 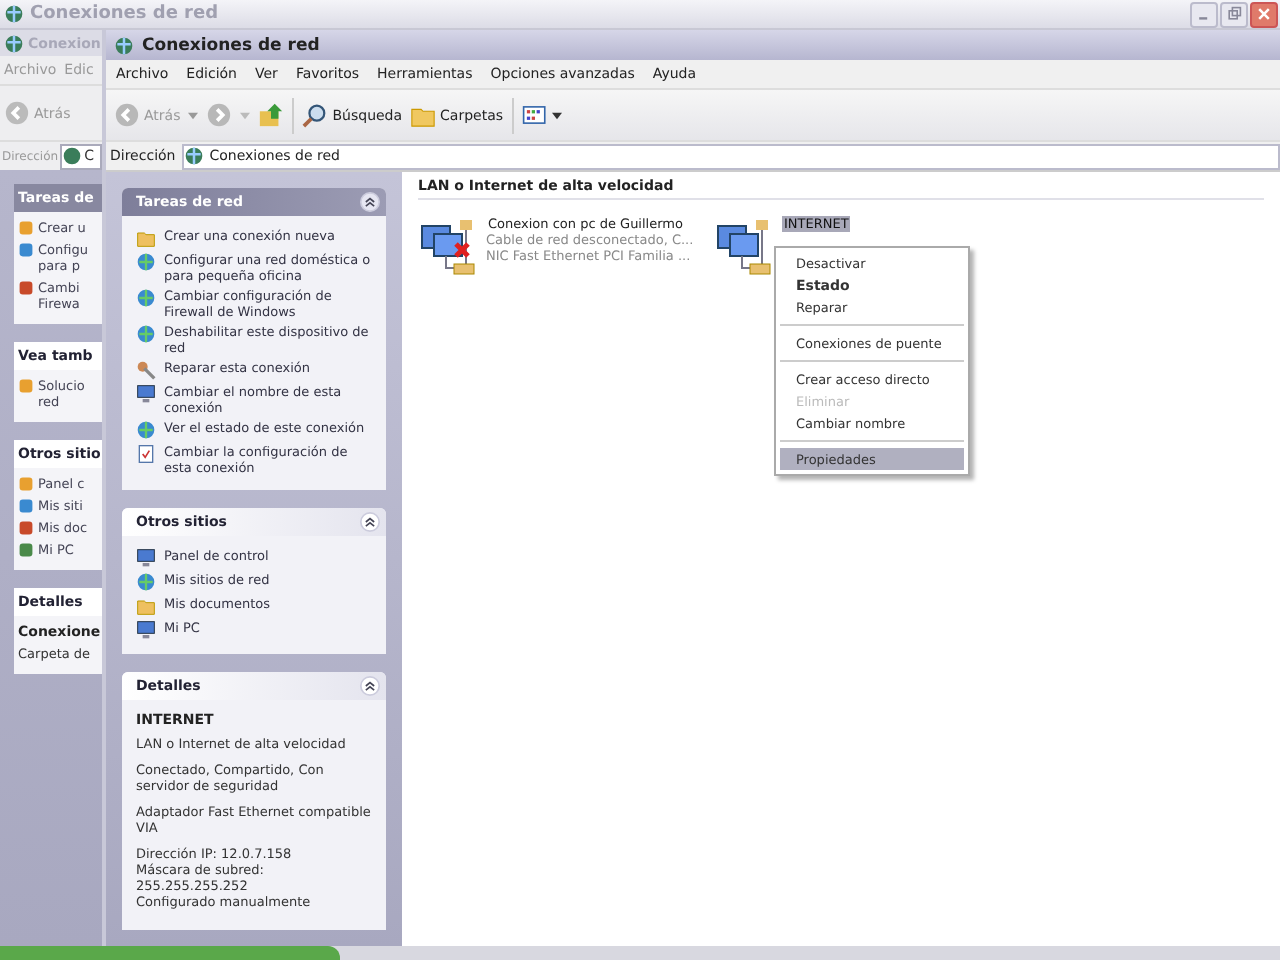 What do you see at coordinates (146, 370) in the screenshot?
I see `wrench-icon` at bounding box center [146, 370].